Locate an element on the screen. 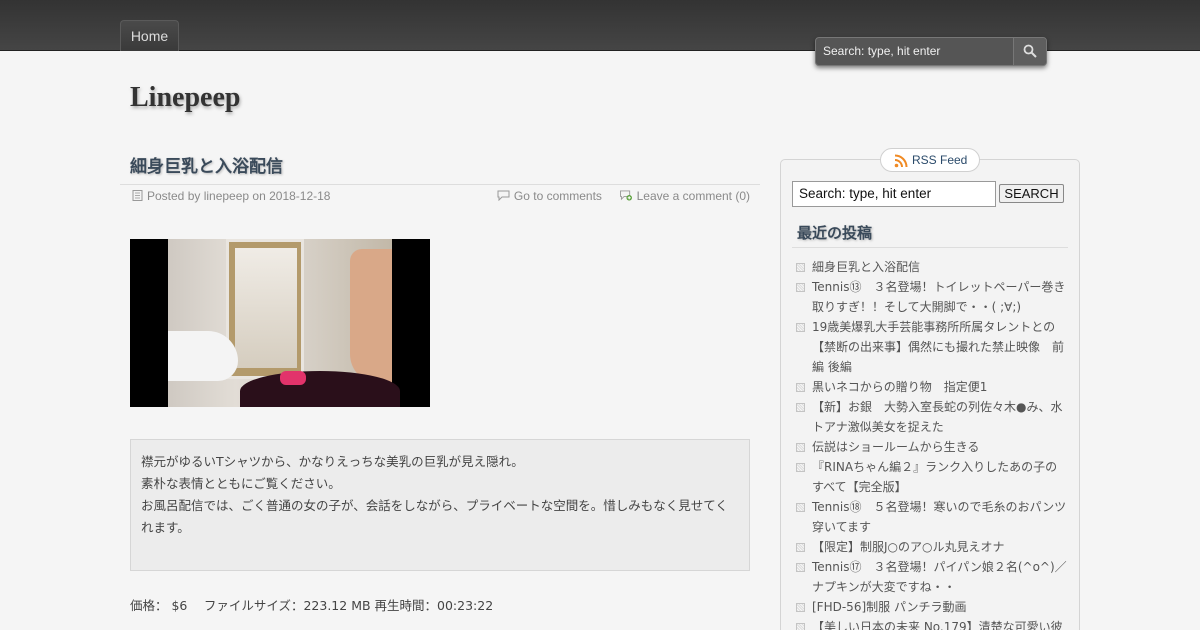 The image size is (1200, 630). recent-posts-title: 最近の投稿 is located at coordinates (835, 233).